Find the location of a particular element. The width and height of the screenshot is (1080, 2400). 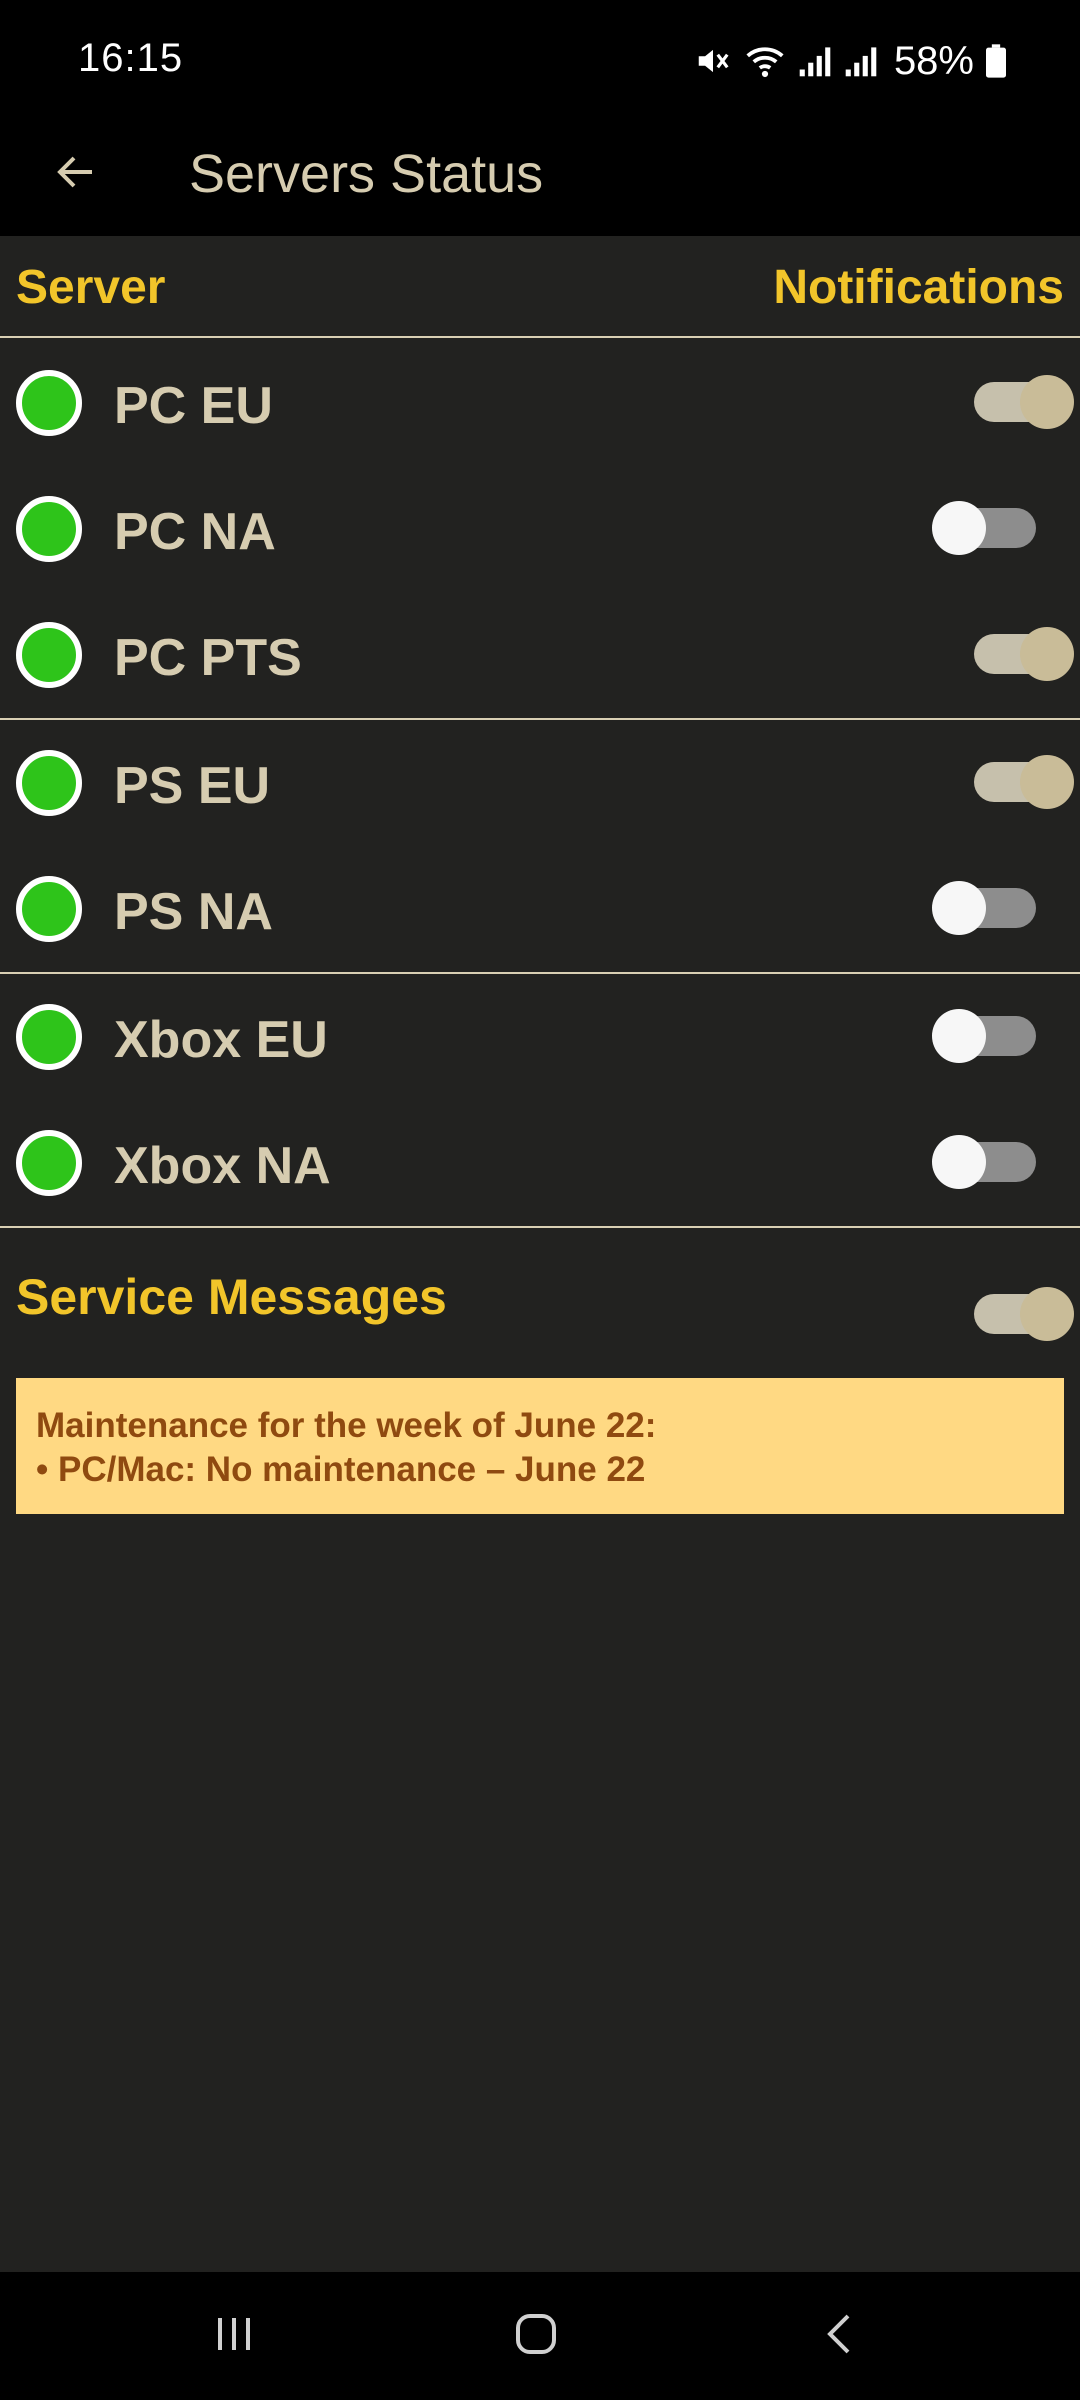

notifications-column-header: Notifications is located at coordinates (918, 287).